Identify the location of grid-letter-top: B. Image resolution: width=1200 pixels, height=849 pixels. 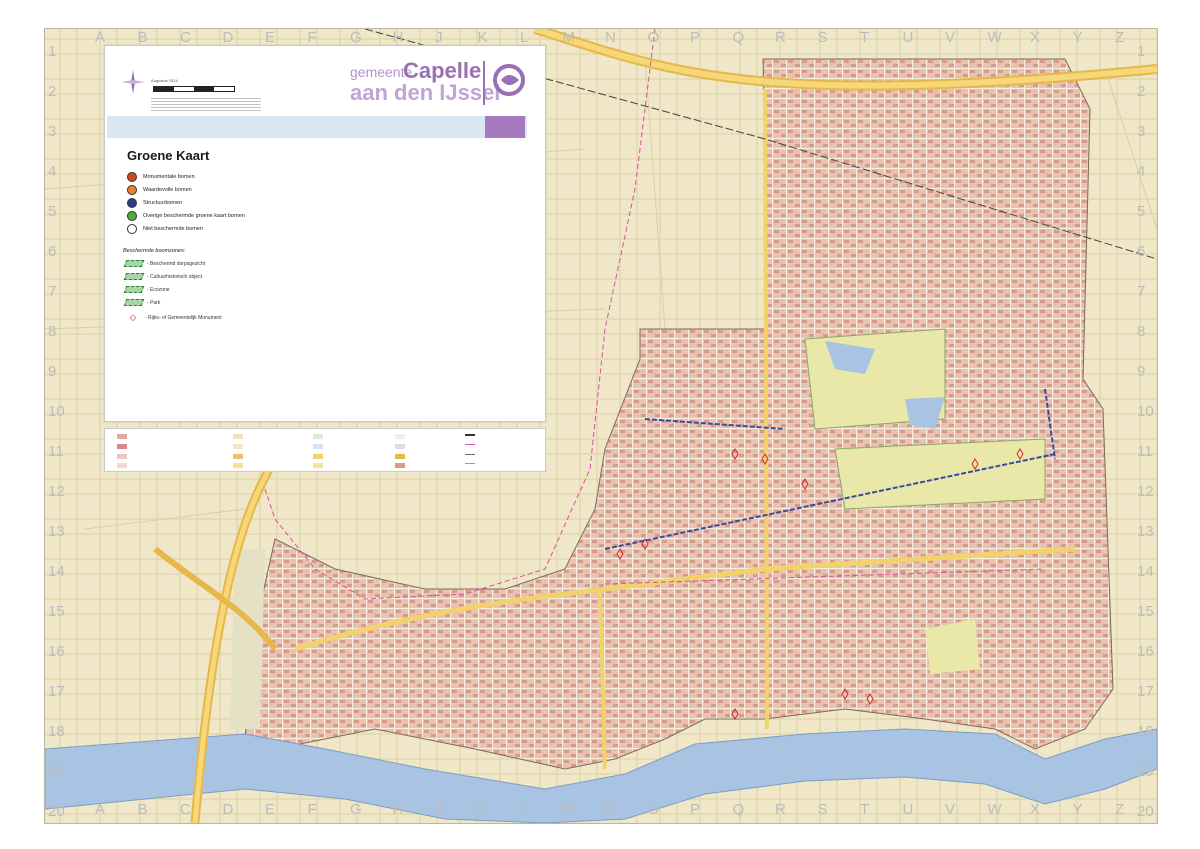
(142, 37).